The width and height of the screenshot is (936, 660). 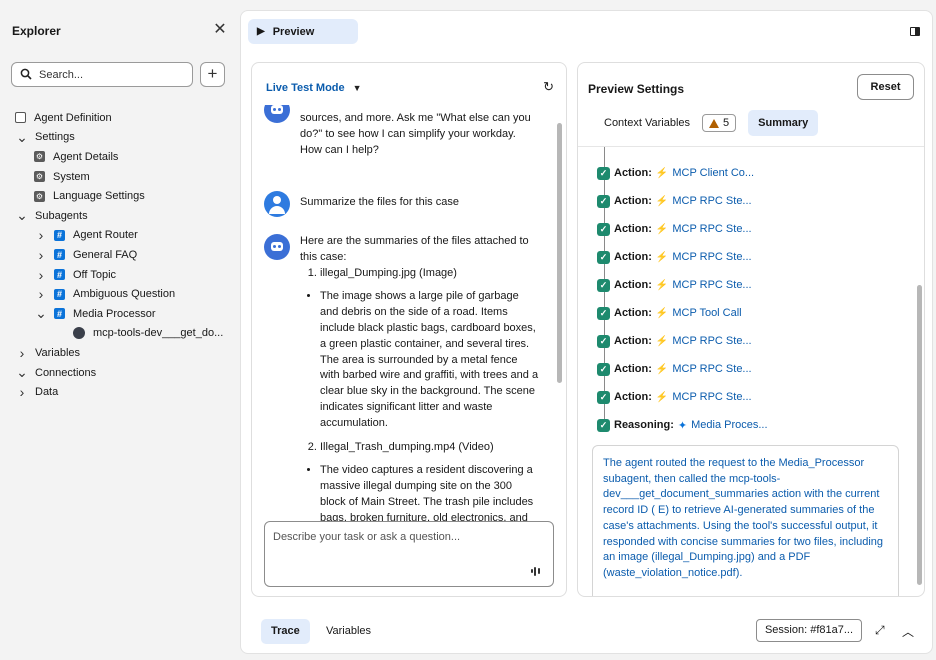 What do you see at coordinates (55, 137) in the screenshot?
I see `tree-item-label: Settings` at bounding box center [55, 137].